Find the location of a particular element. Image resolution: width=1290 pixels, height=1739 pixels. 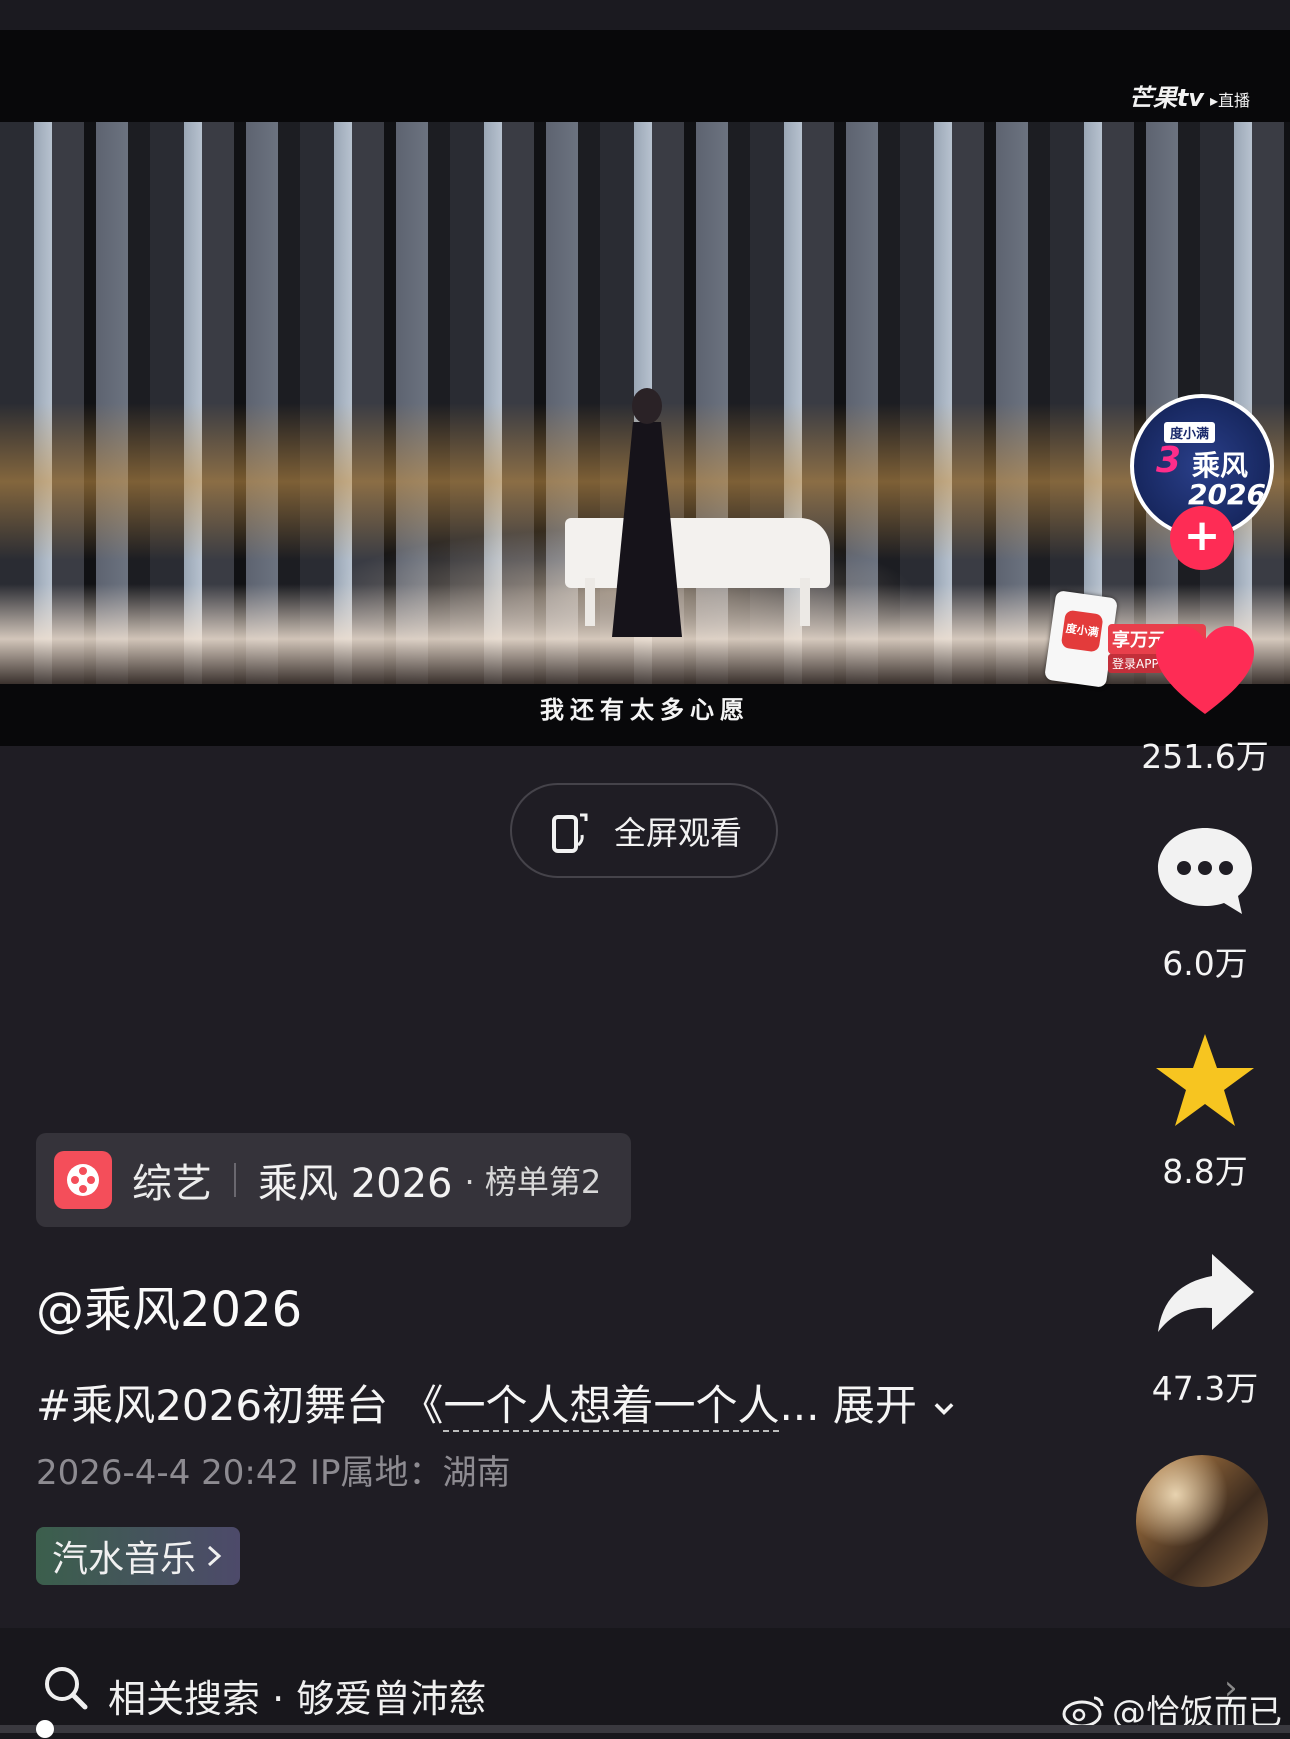

favorite-count: 8.8万 is located at coordinates (1205, 1171).